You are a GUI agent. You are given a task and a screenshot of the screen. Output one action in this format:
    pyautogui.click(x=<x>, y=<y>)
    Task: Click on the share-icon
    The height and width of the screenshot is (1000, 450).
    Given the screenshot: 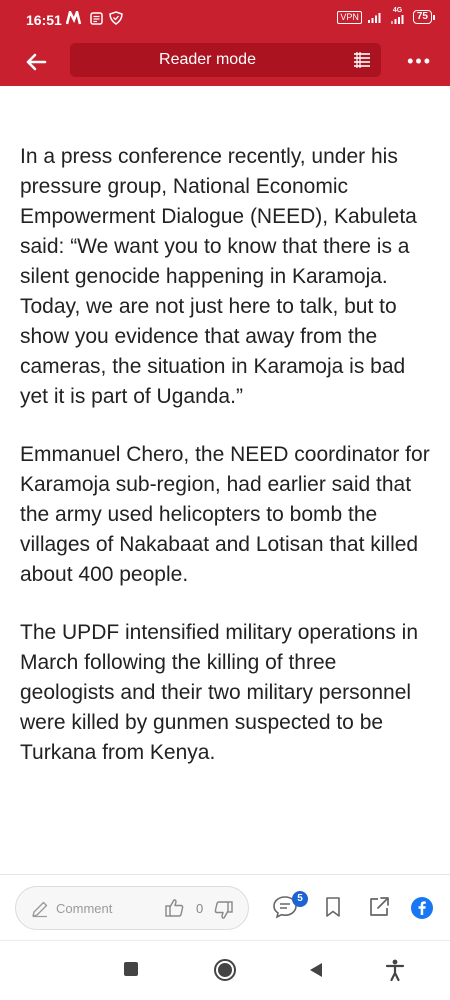 What is the action you would take?
    pyautogui.click(x=379, y=907)
    